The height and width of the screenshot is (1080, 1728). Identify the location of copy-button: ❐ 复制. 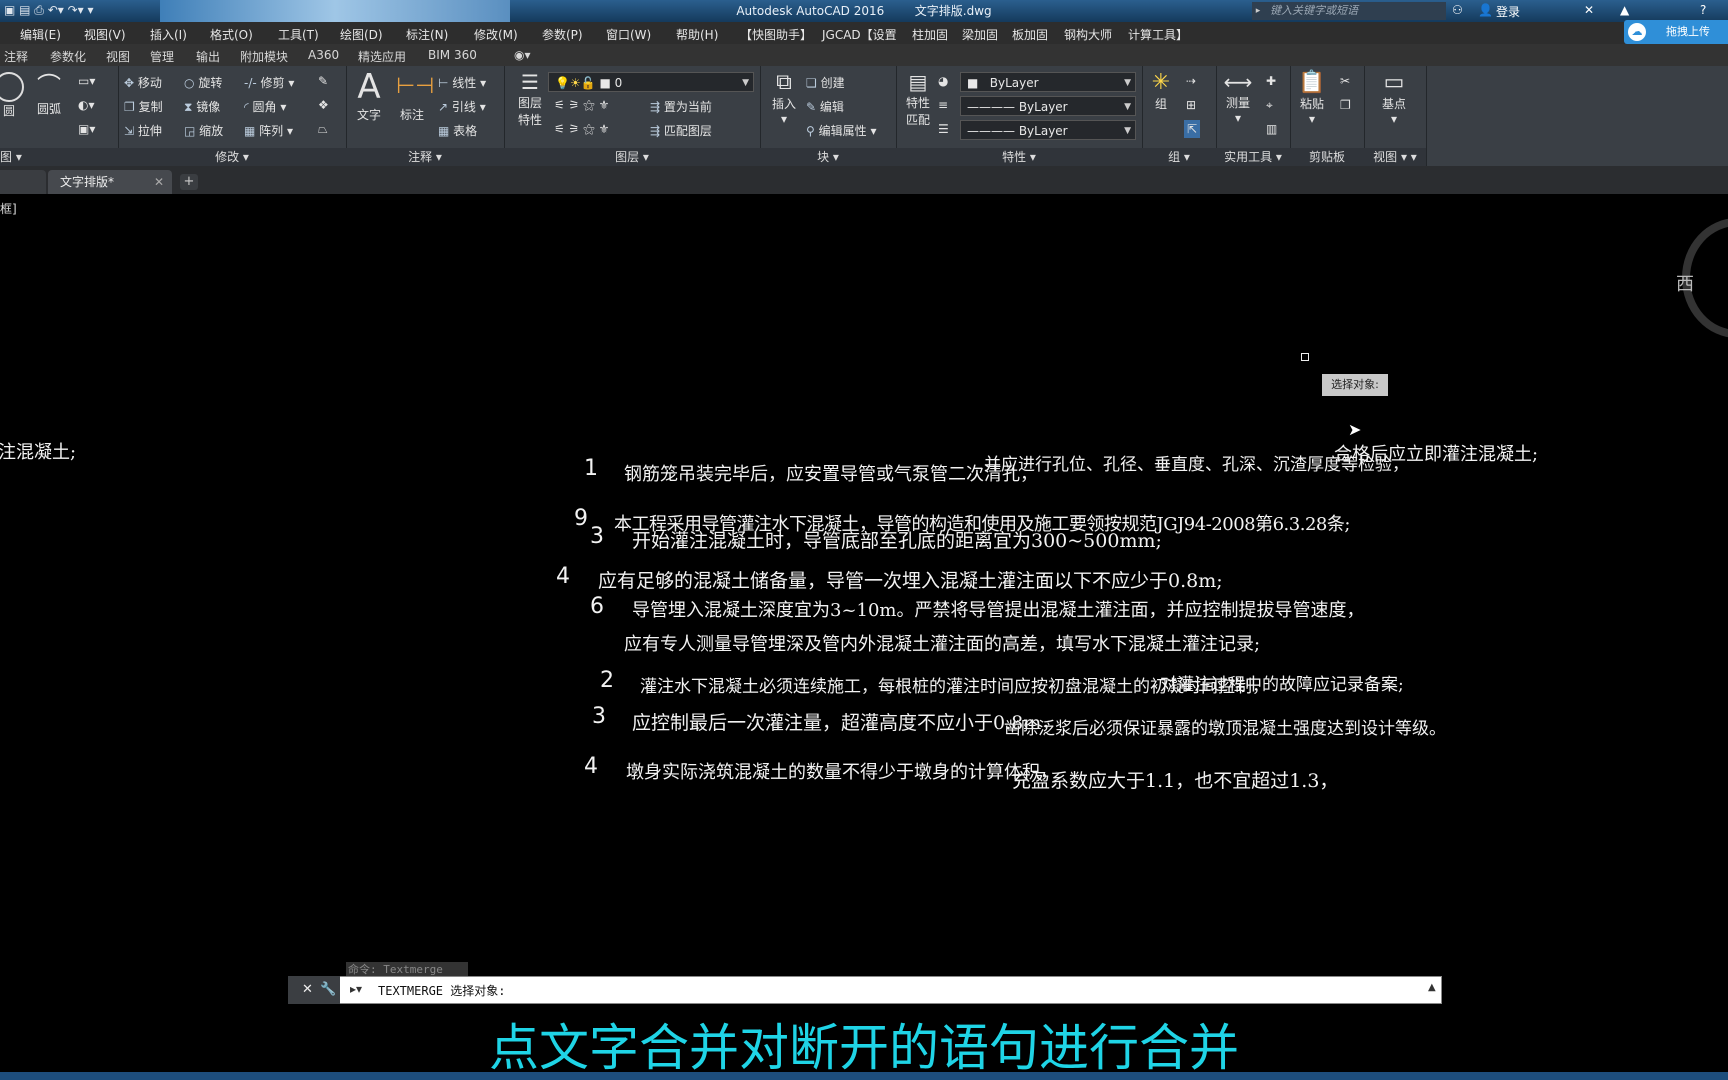
(143, 106).